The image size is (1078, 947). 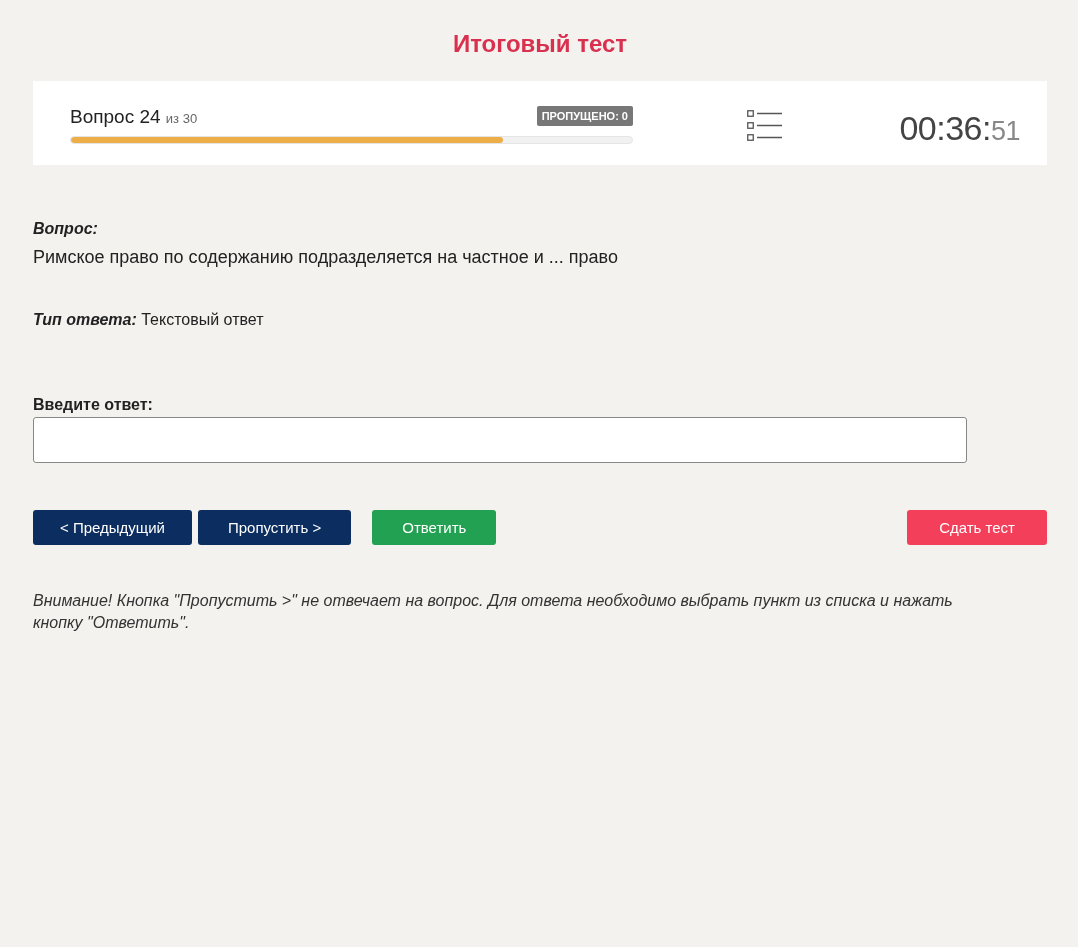 What do you see at coordinates (977, 527) in the screenshot?
I see `finish-test-button: Сдать тест` at bounding box center [977, 527].